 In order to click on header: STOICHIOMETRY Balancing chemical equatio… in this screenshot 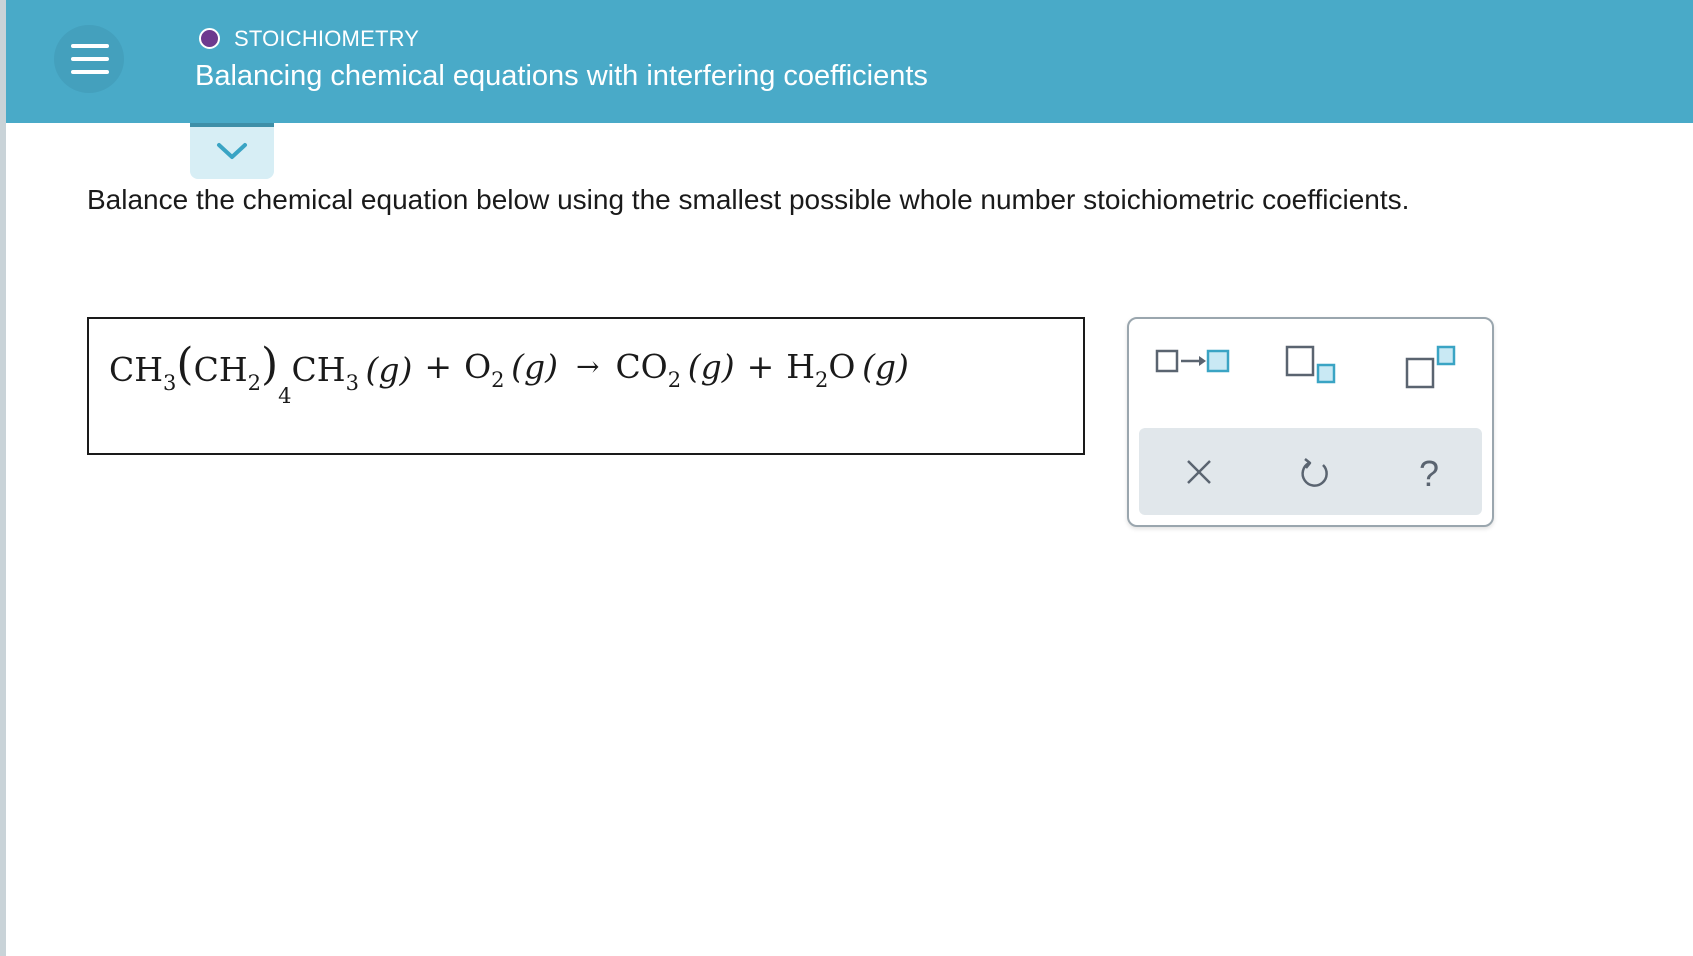, I will do `click(849, 61)`.